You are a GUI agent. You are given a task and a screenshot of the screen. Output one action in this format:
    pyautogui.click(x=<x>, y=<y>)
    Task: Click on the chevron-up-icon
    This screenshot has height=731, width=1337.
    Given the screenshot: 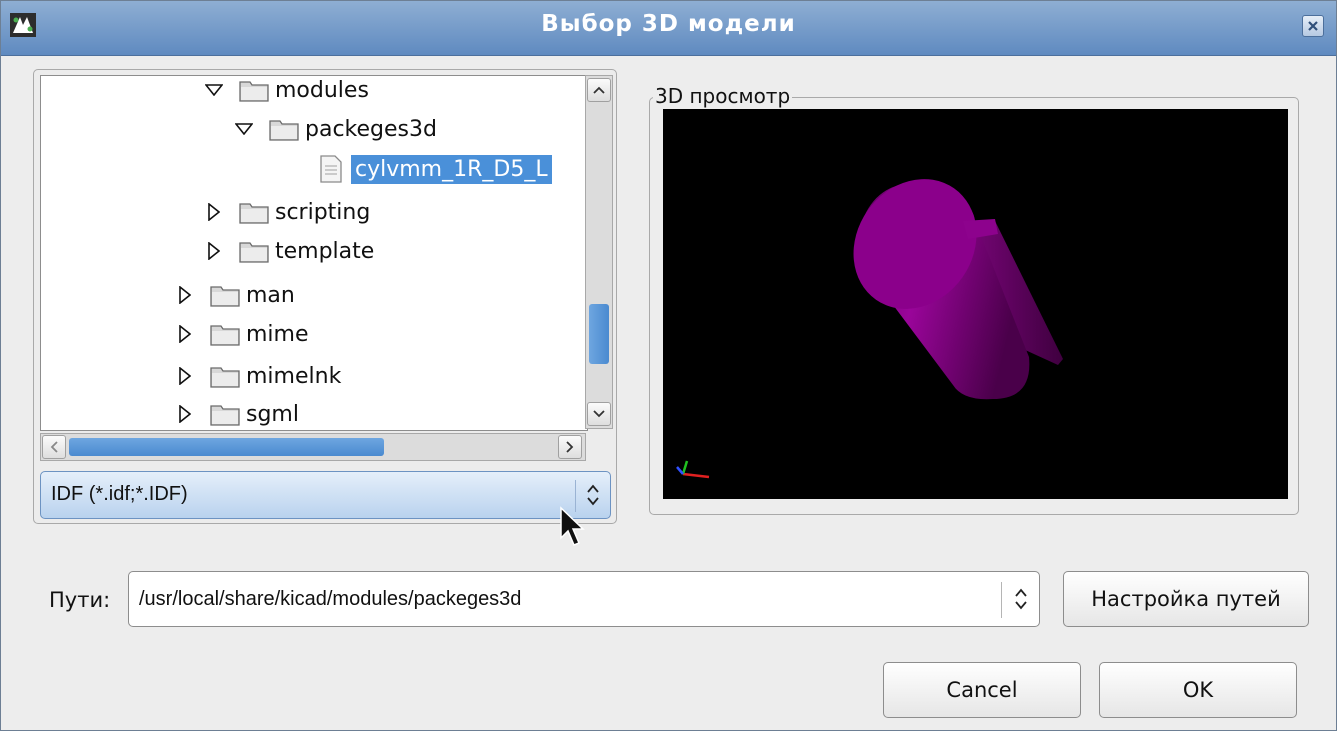 What is the action you would take?
    pyautogui.click(x=599, y=90)
    